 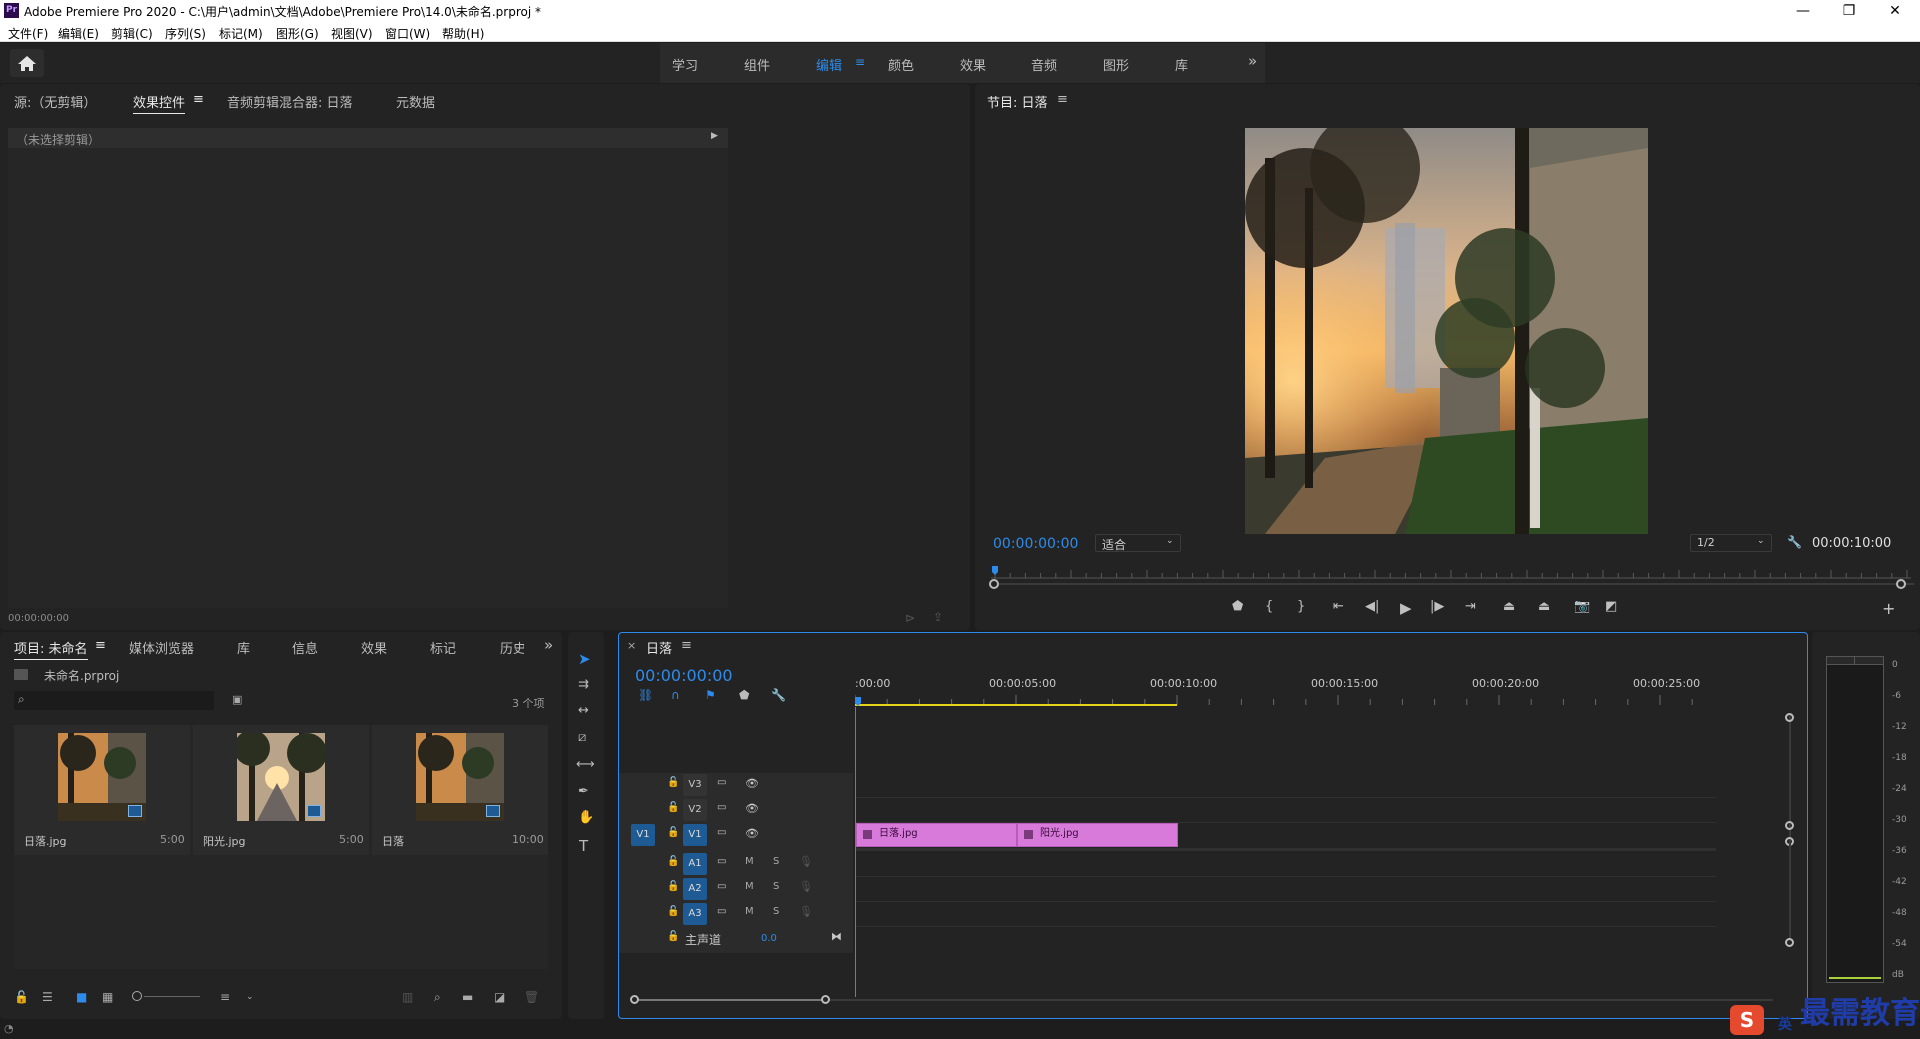 I want to click on tab-metadata: 元数据, so click(x=415, y=101).